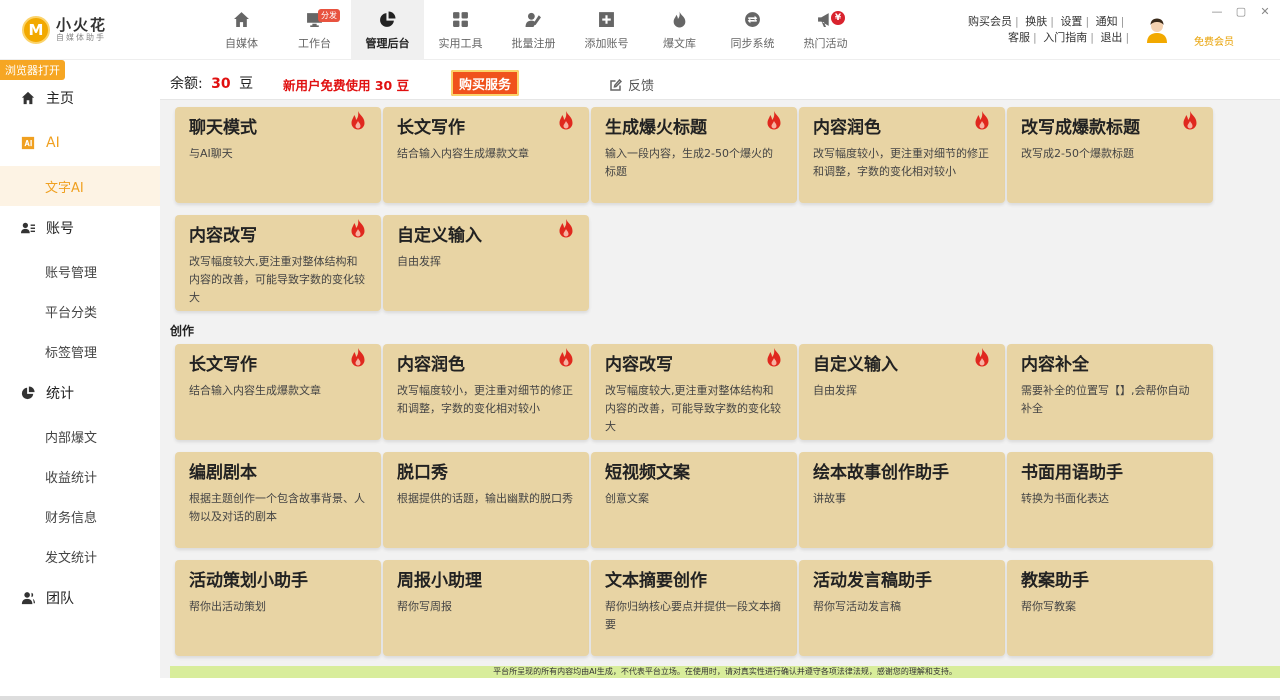 This screenshot has width=1280, height=700. Describe the element at coordinates (1019, 37) in the screenshot. I see `service-link: 客服` at that location.